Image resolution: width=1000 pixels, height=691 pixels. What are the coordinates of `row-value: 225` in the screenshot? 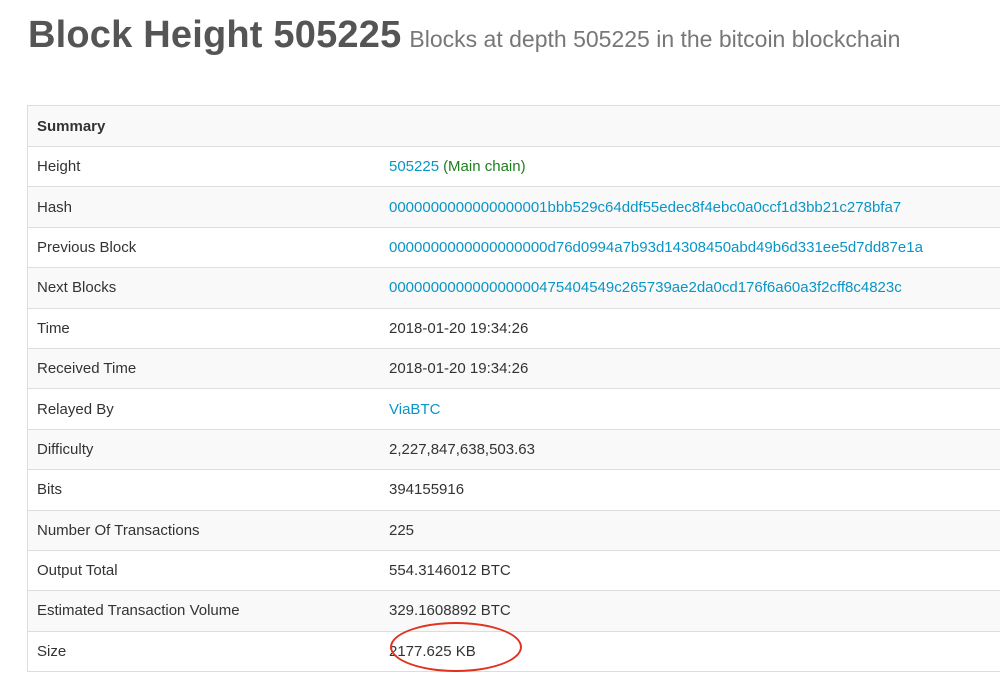 It's located at (402, 530).